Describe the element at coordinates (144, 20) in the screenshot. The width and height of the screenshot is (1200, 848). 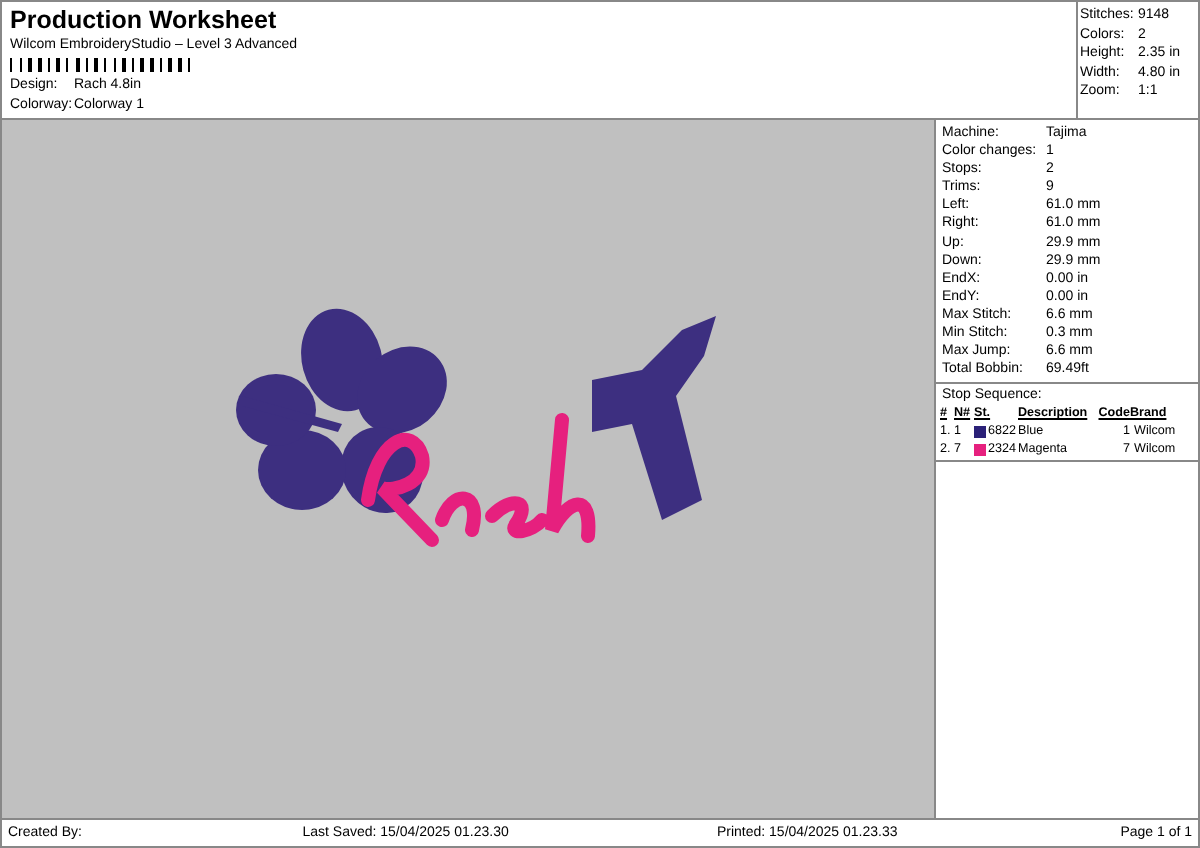
I see `worksheet-title: Production Worksheet` at that location.